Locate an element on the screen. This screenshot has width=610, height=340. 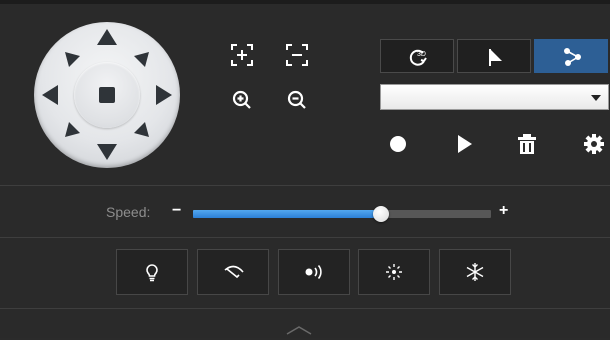
3d-label: 3D is located at coordinates (421, 54).